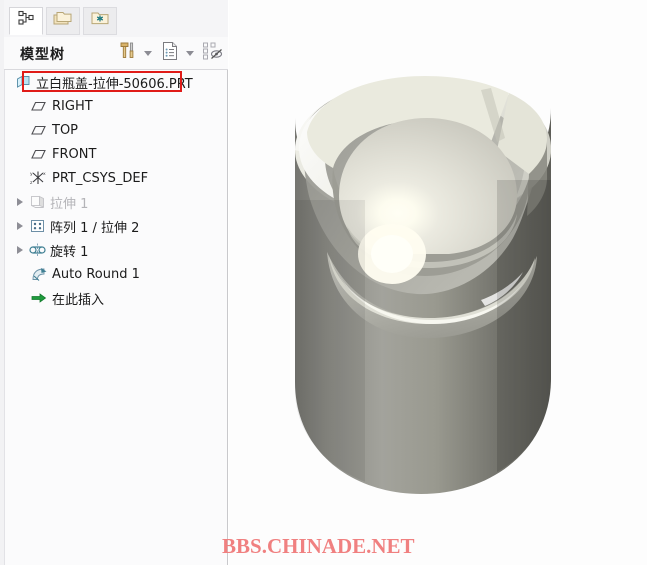 Image resolution: width=647 pixels, height=565 pixels. I want to click on insert-here-arrow-icon, so click(39, 298).